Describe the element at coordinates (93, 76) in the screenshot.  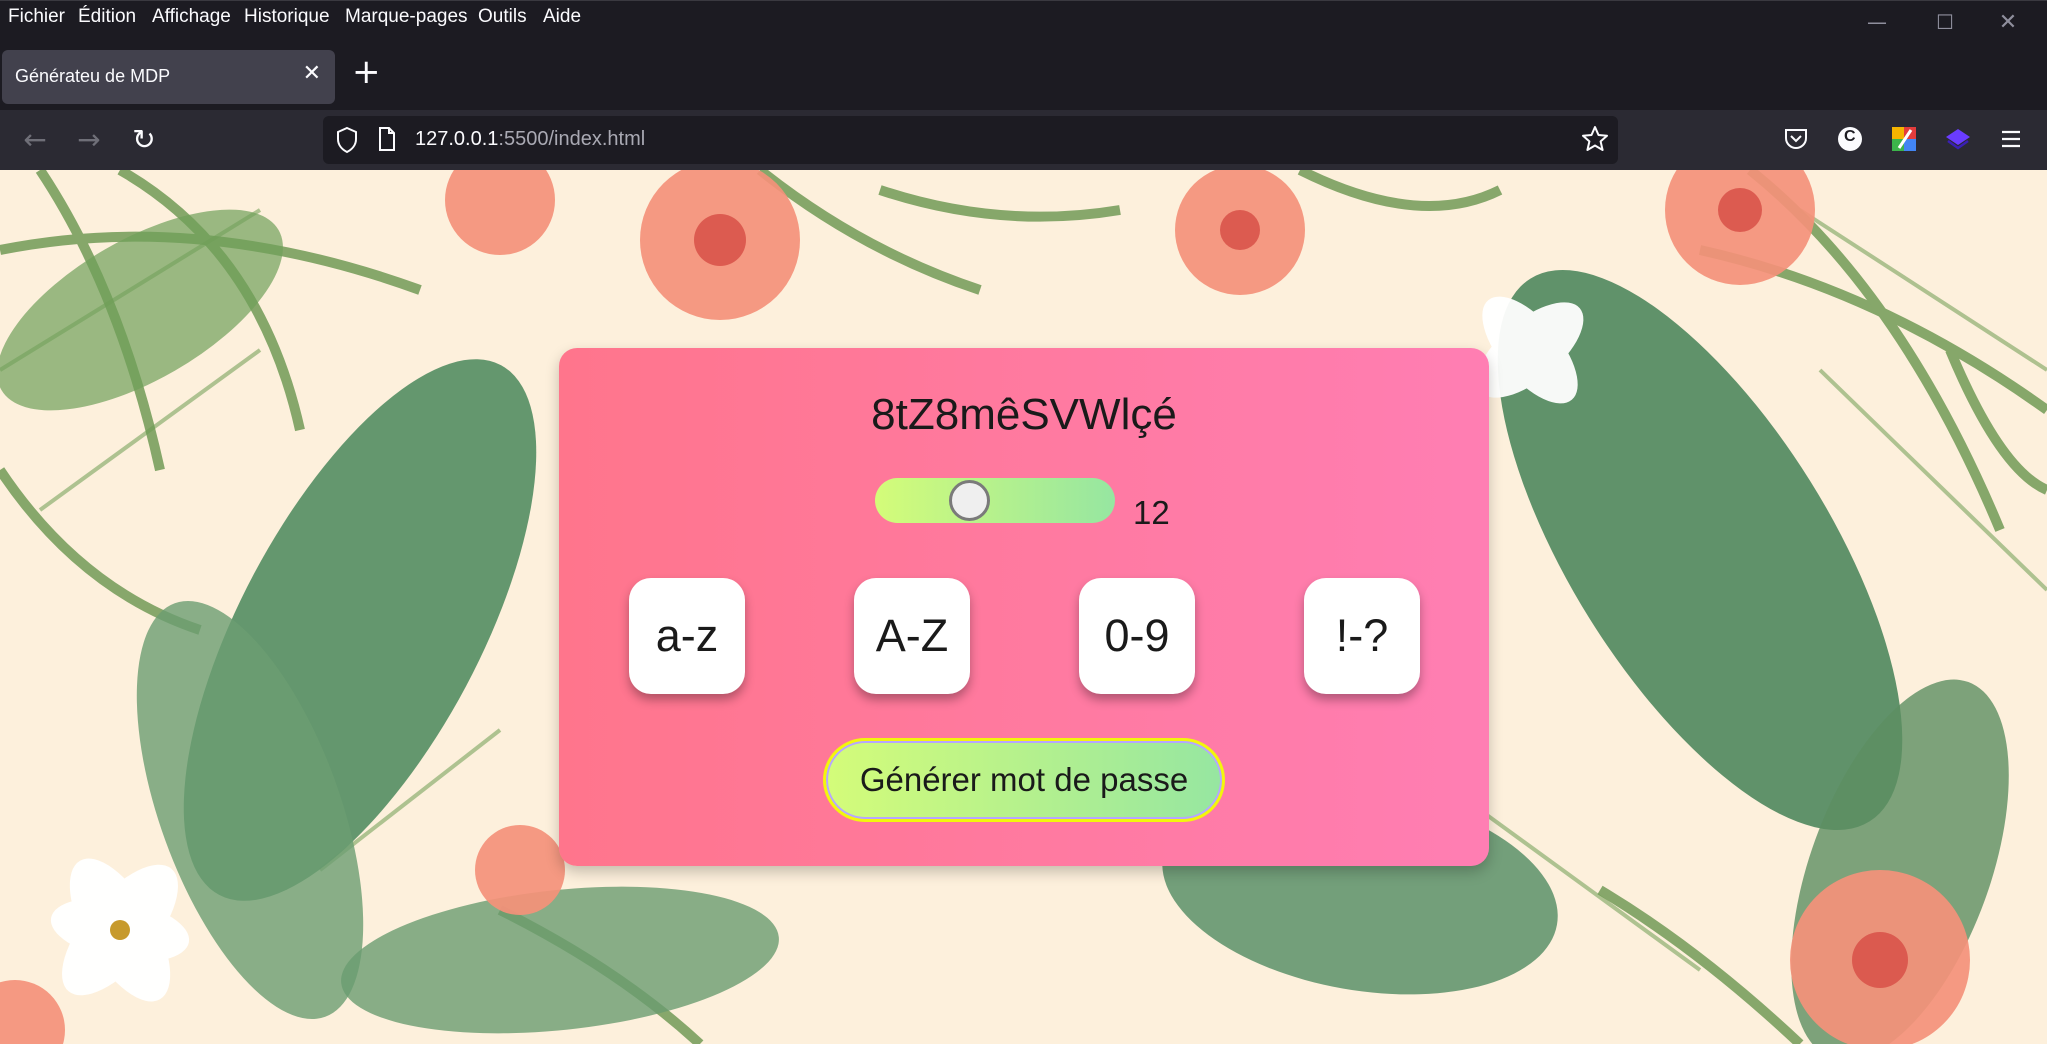
I see `tab-title: Générateu de MDP` at that location.